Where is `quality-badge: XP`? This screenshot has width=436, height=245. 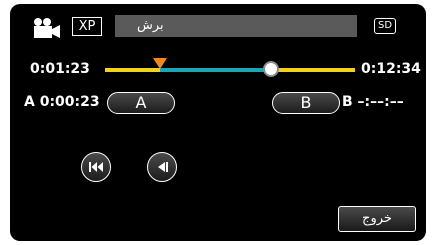
quality-badge: XP is located at coordinates (87, 26).